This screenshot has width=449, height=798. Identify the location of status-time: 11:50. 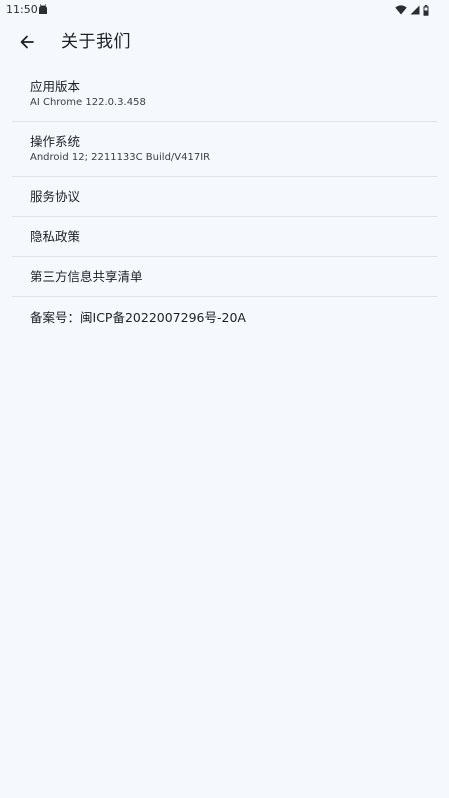
(22, 9).